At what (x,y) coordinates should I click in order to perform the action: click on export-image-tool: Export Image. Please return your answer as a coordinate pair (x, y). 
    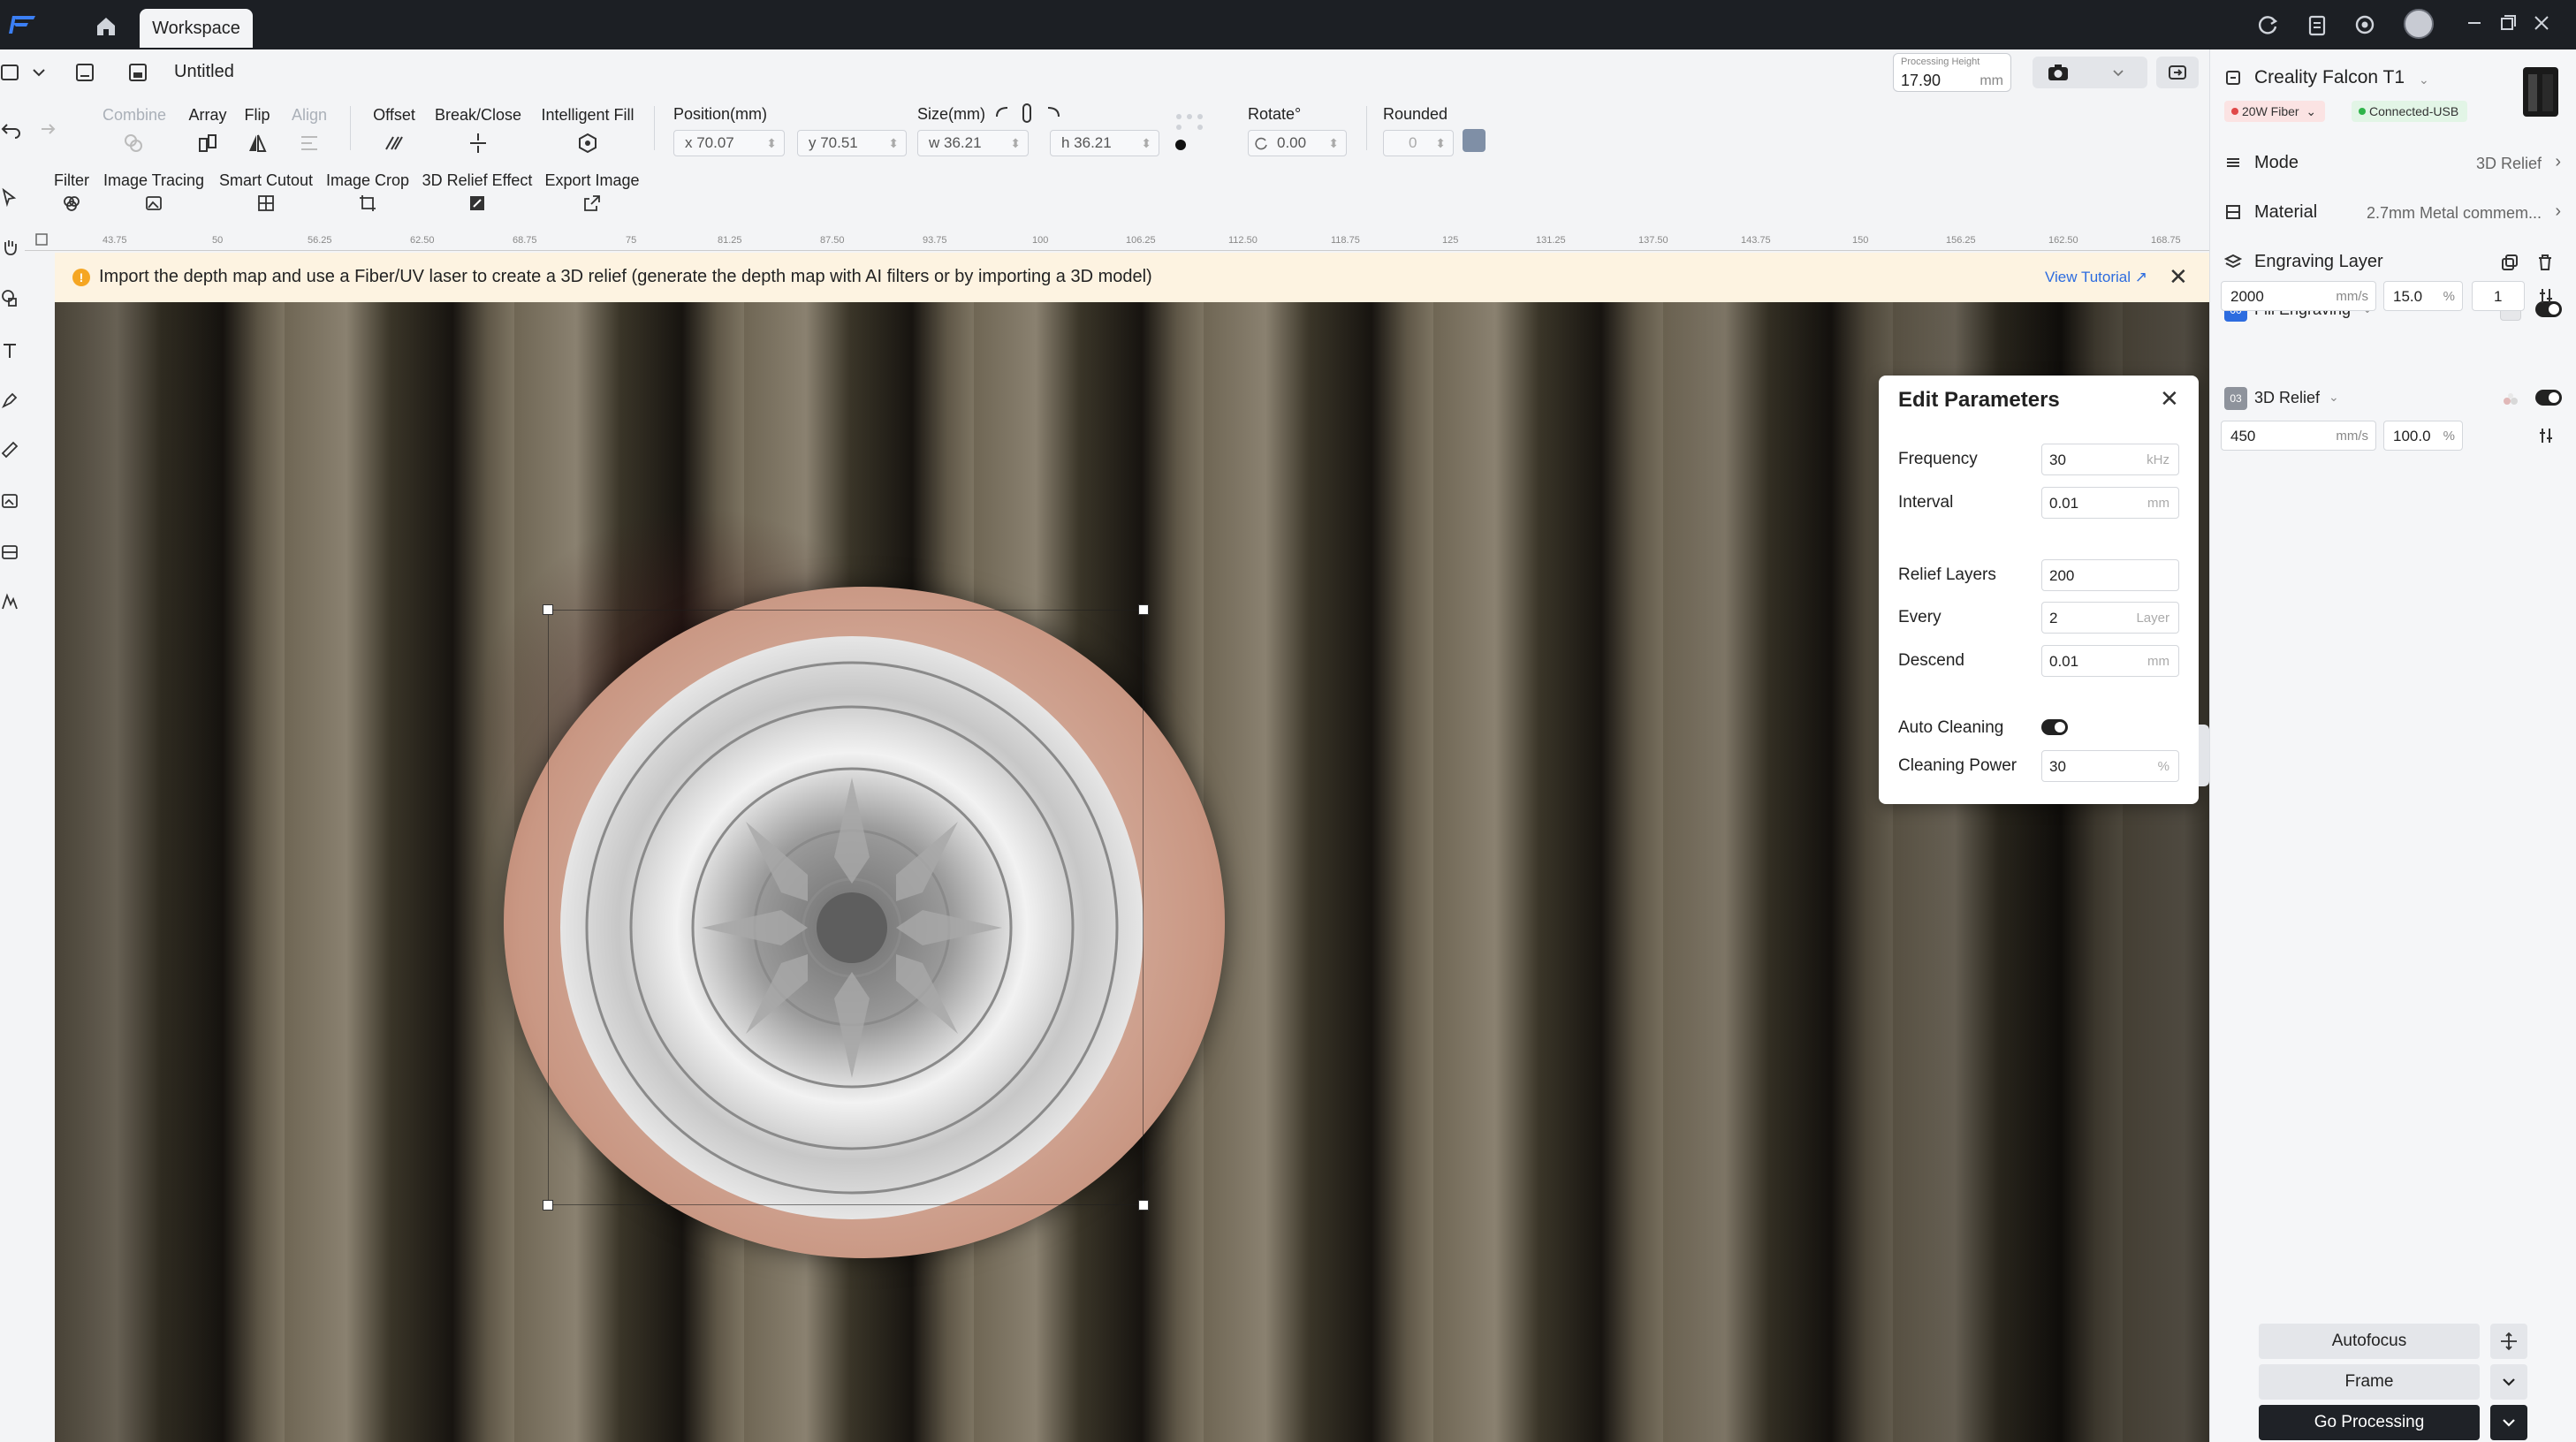
    Looking at the image, I should click on (592, 192).